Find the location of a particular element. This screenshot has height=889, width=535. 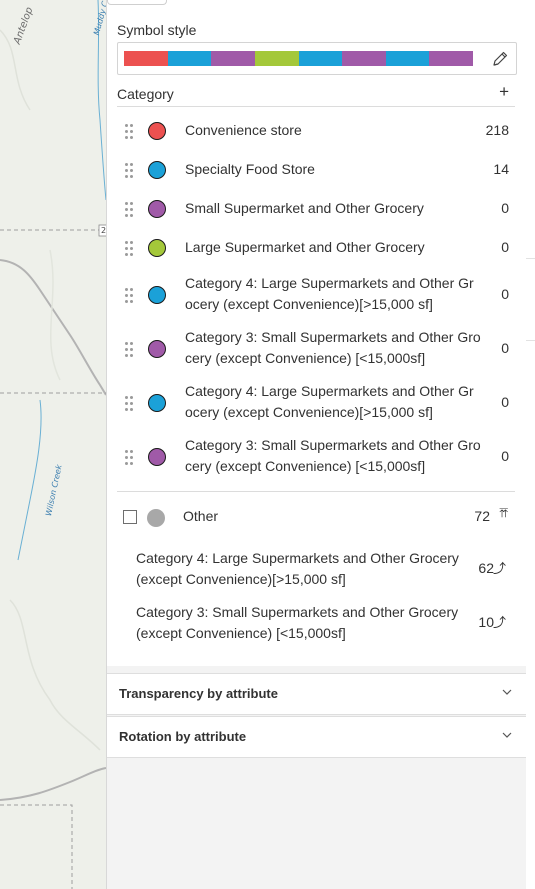

category-row: Large Supermarket and Other Grocery 0 is located at coordinates (316, 248).